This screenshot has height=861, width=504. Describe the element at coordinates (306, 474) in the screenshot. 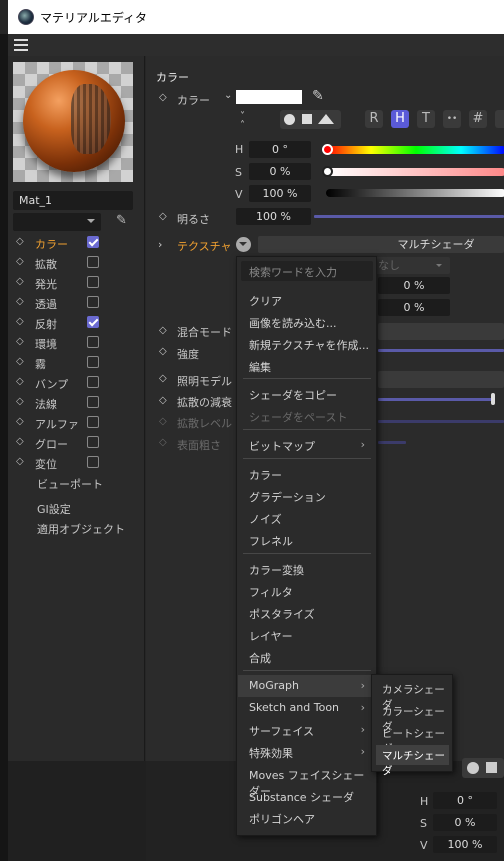

I see `menu-item-color: カラー` at that location.